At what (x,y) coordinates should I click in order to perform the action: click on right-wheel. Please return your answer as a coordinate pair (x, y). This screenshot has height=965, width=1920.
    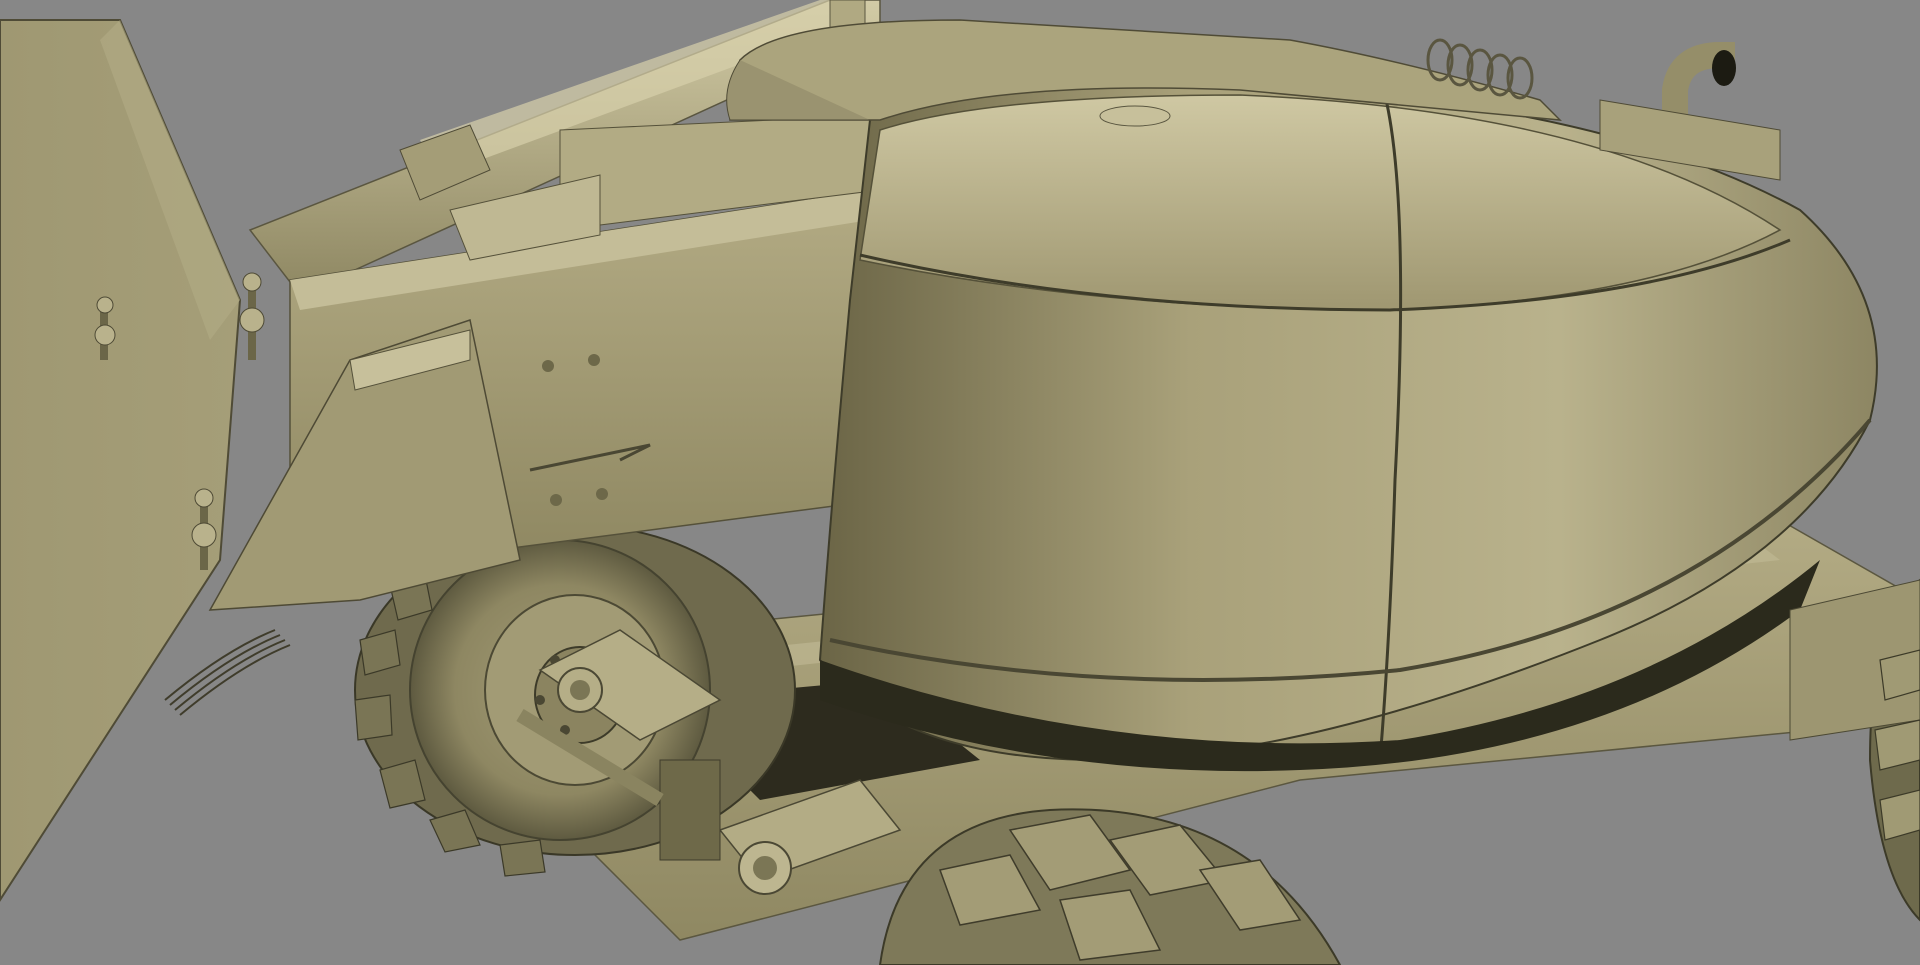
    Looking at the image, I should click on (1854, 750).